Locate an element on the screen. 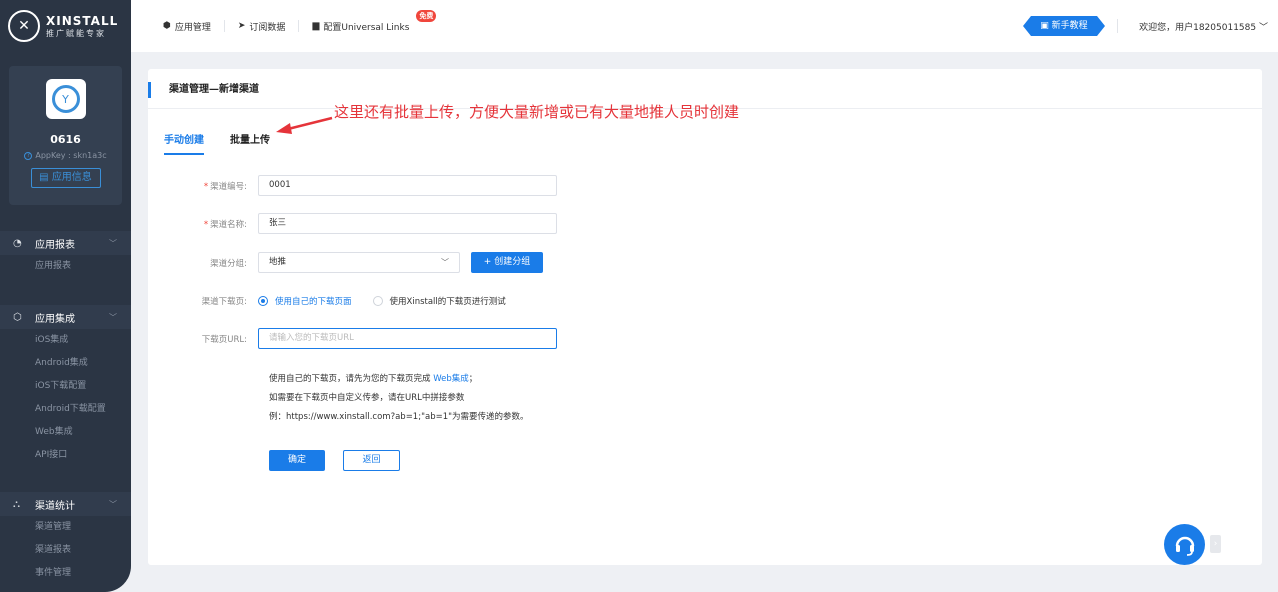 Image resolution: width=1278 pixels, height=592 pixels. app-logo-icon: Y is located at coordinates (65, 99).